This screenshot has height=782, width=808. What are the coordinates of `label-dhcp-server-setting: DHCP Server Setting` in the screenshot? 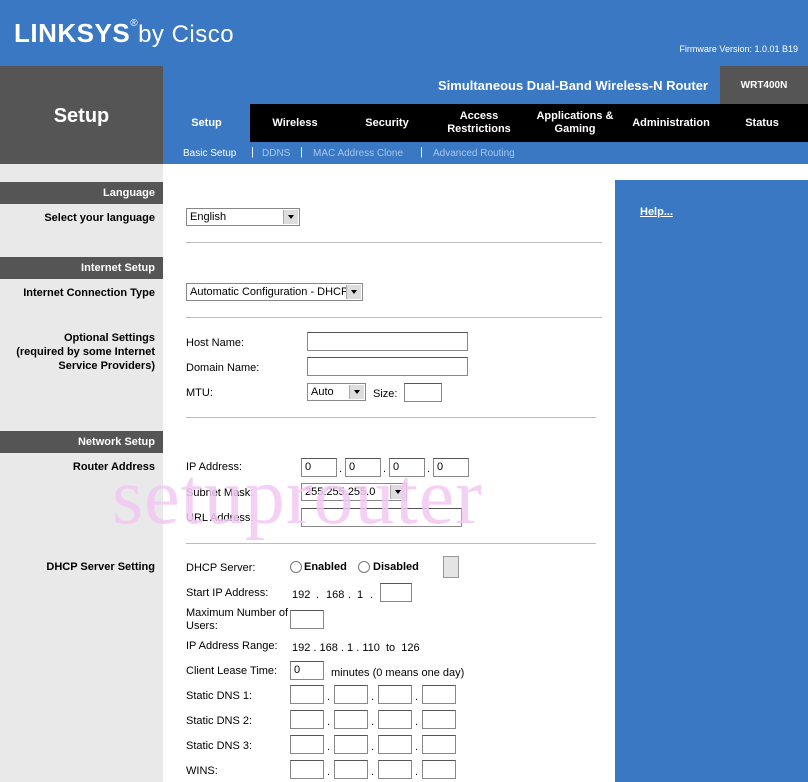 It's located at (100, 567).